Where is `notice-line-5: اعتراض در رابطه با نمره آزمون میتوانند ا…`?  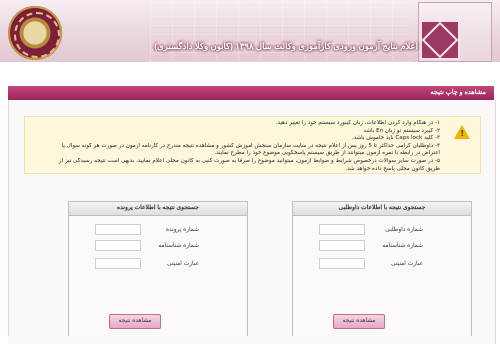
notice-line-5: اعتراض در رابطه با نمره آزمون میتوانند ا… is located at coordinates (327, 153).